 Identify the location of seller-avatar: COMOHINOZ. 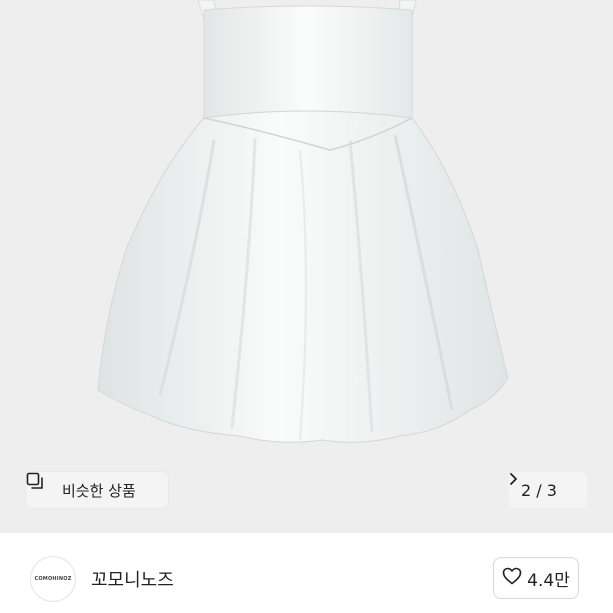
(53, 579).